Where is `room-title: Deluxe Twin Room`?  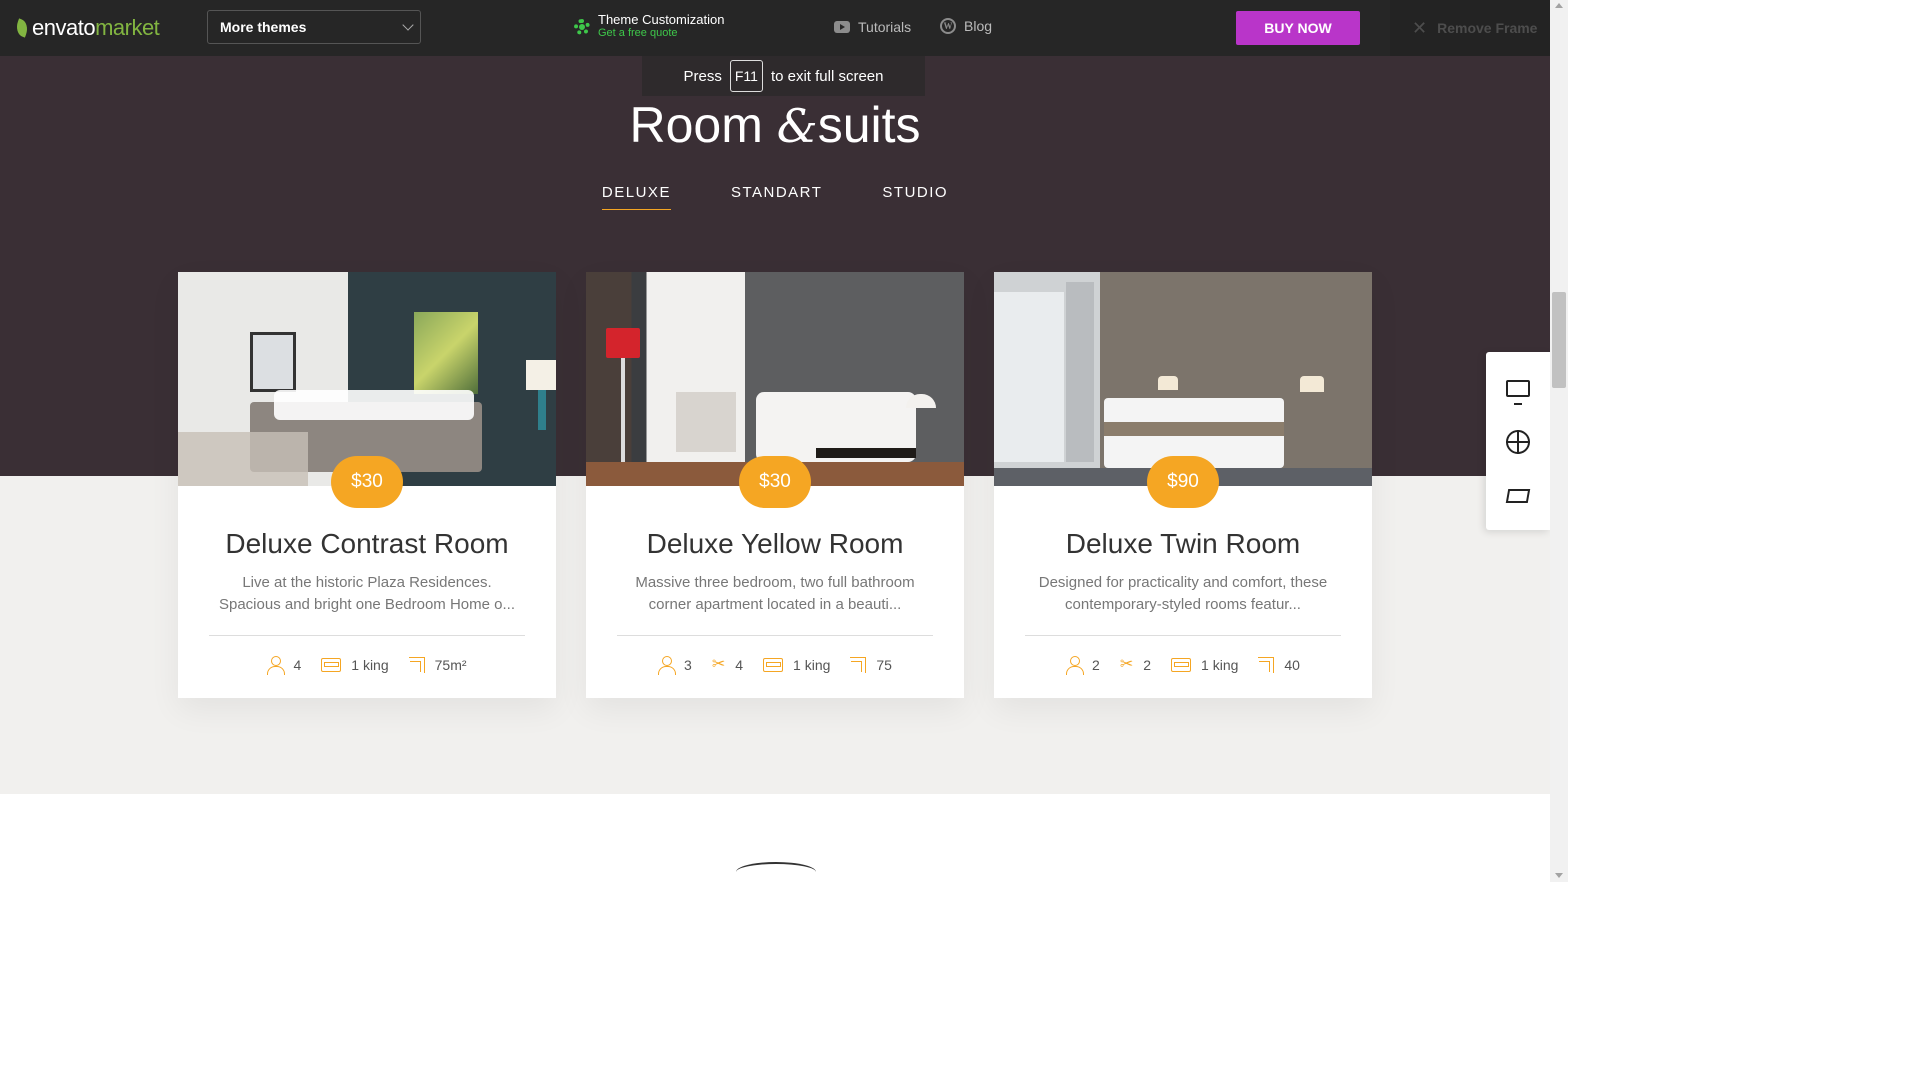
room-title: Deluxe Twin Room is located at coordinates (1183, 544).